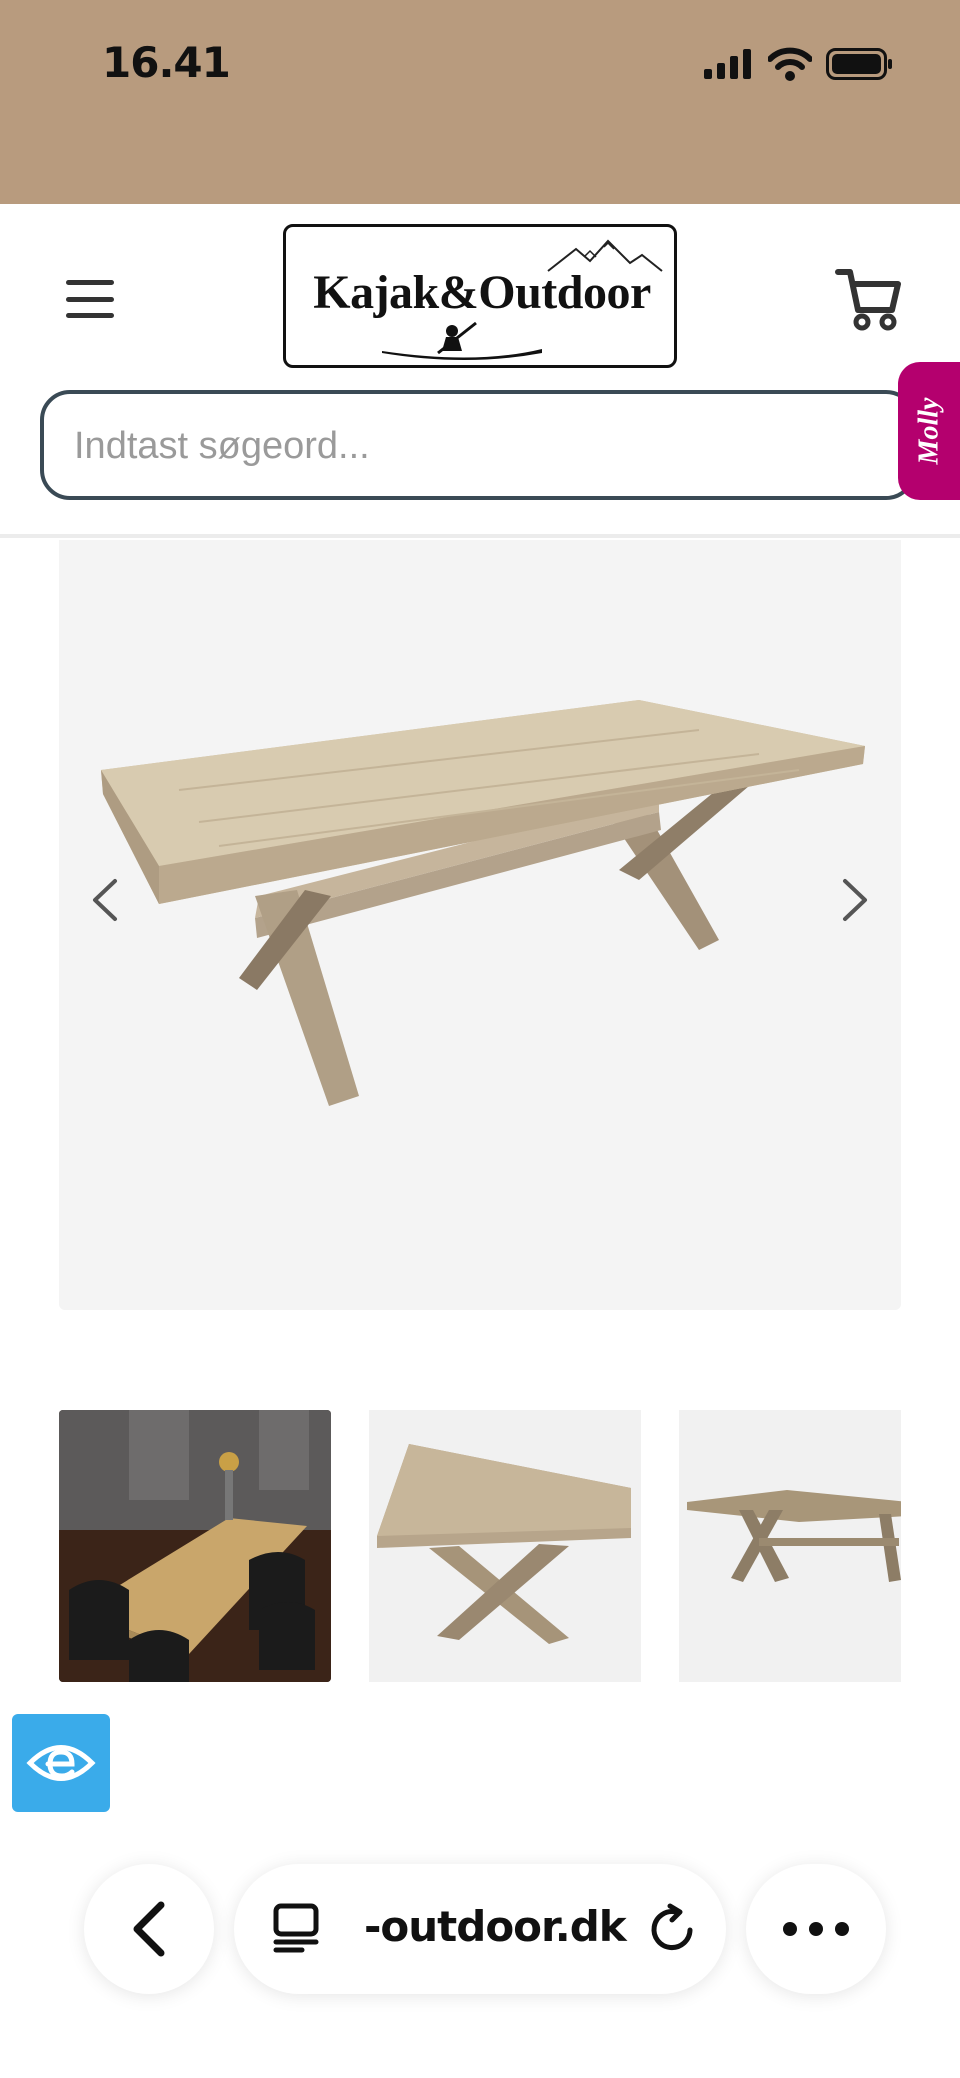 This screenshot has width=960, height=2078. Describe the element at coordinates (296, 1928) in the screenshot. I see `tabs-icon` at that location.